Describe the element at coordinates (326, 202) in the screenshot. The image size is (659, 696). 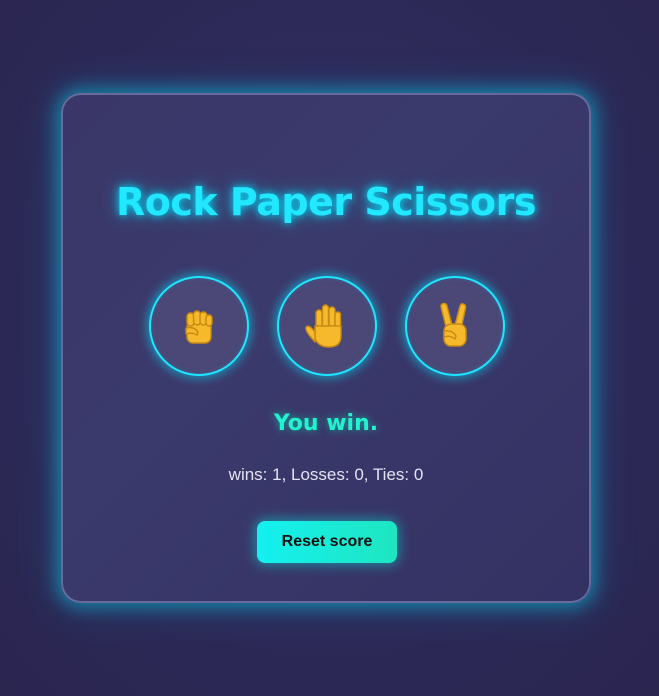
I see `page-title: Rock Paper Scissors` at that location.